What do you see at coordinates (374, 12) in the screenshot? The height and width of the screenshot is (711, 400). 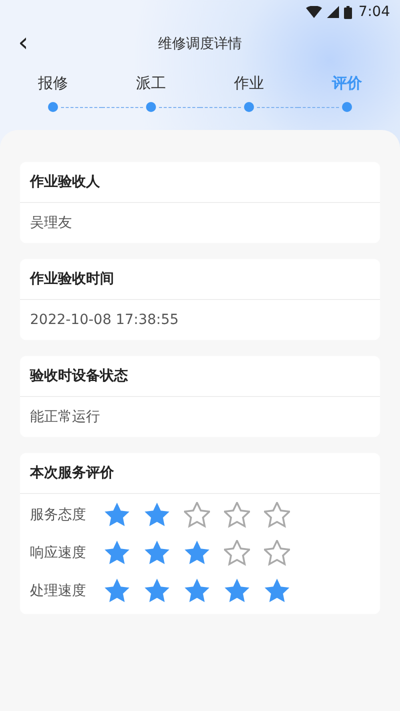 I see `status-time: 7:04` at bounding box center [374, 12].